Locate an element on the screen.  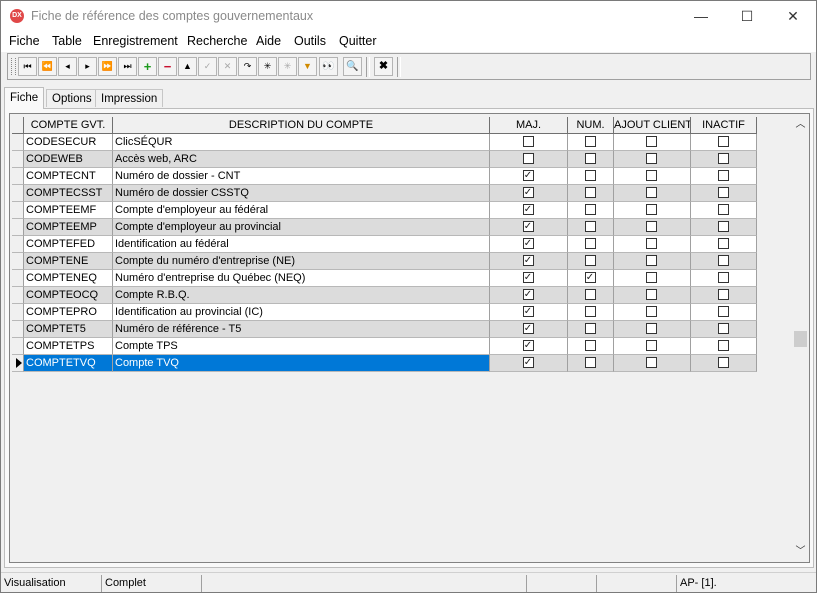
previous-record-icon: ◂ is located at coordinates (67, 66).